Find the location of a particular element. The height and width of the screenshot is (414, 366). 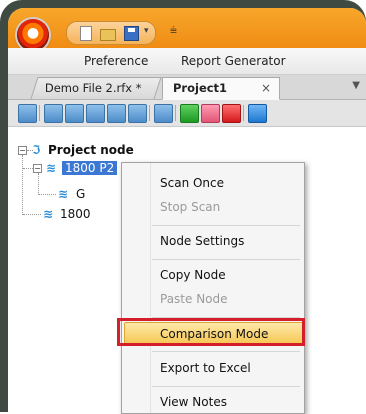

tab-list-dropdown-icon: ▼ is located at coordinates (356, 85).